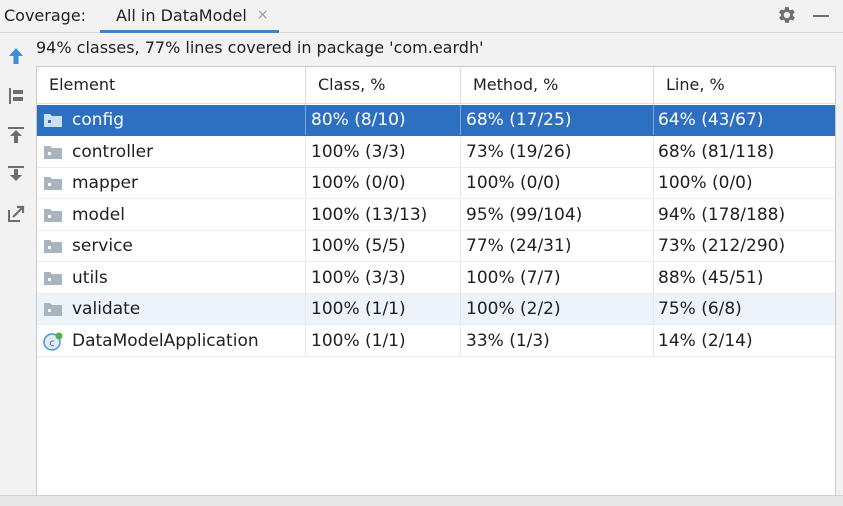  I want to click on table-header: Element Class, % Method, % Line, %, so click(436, 85).